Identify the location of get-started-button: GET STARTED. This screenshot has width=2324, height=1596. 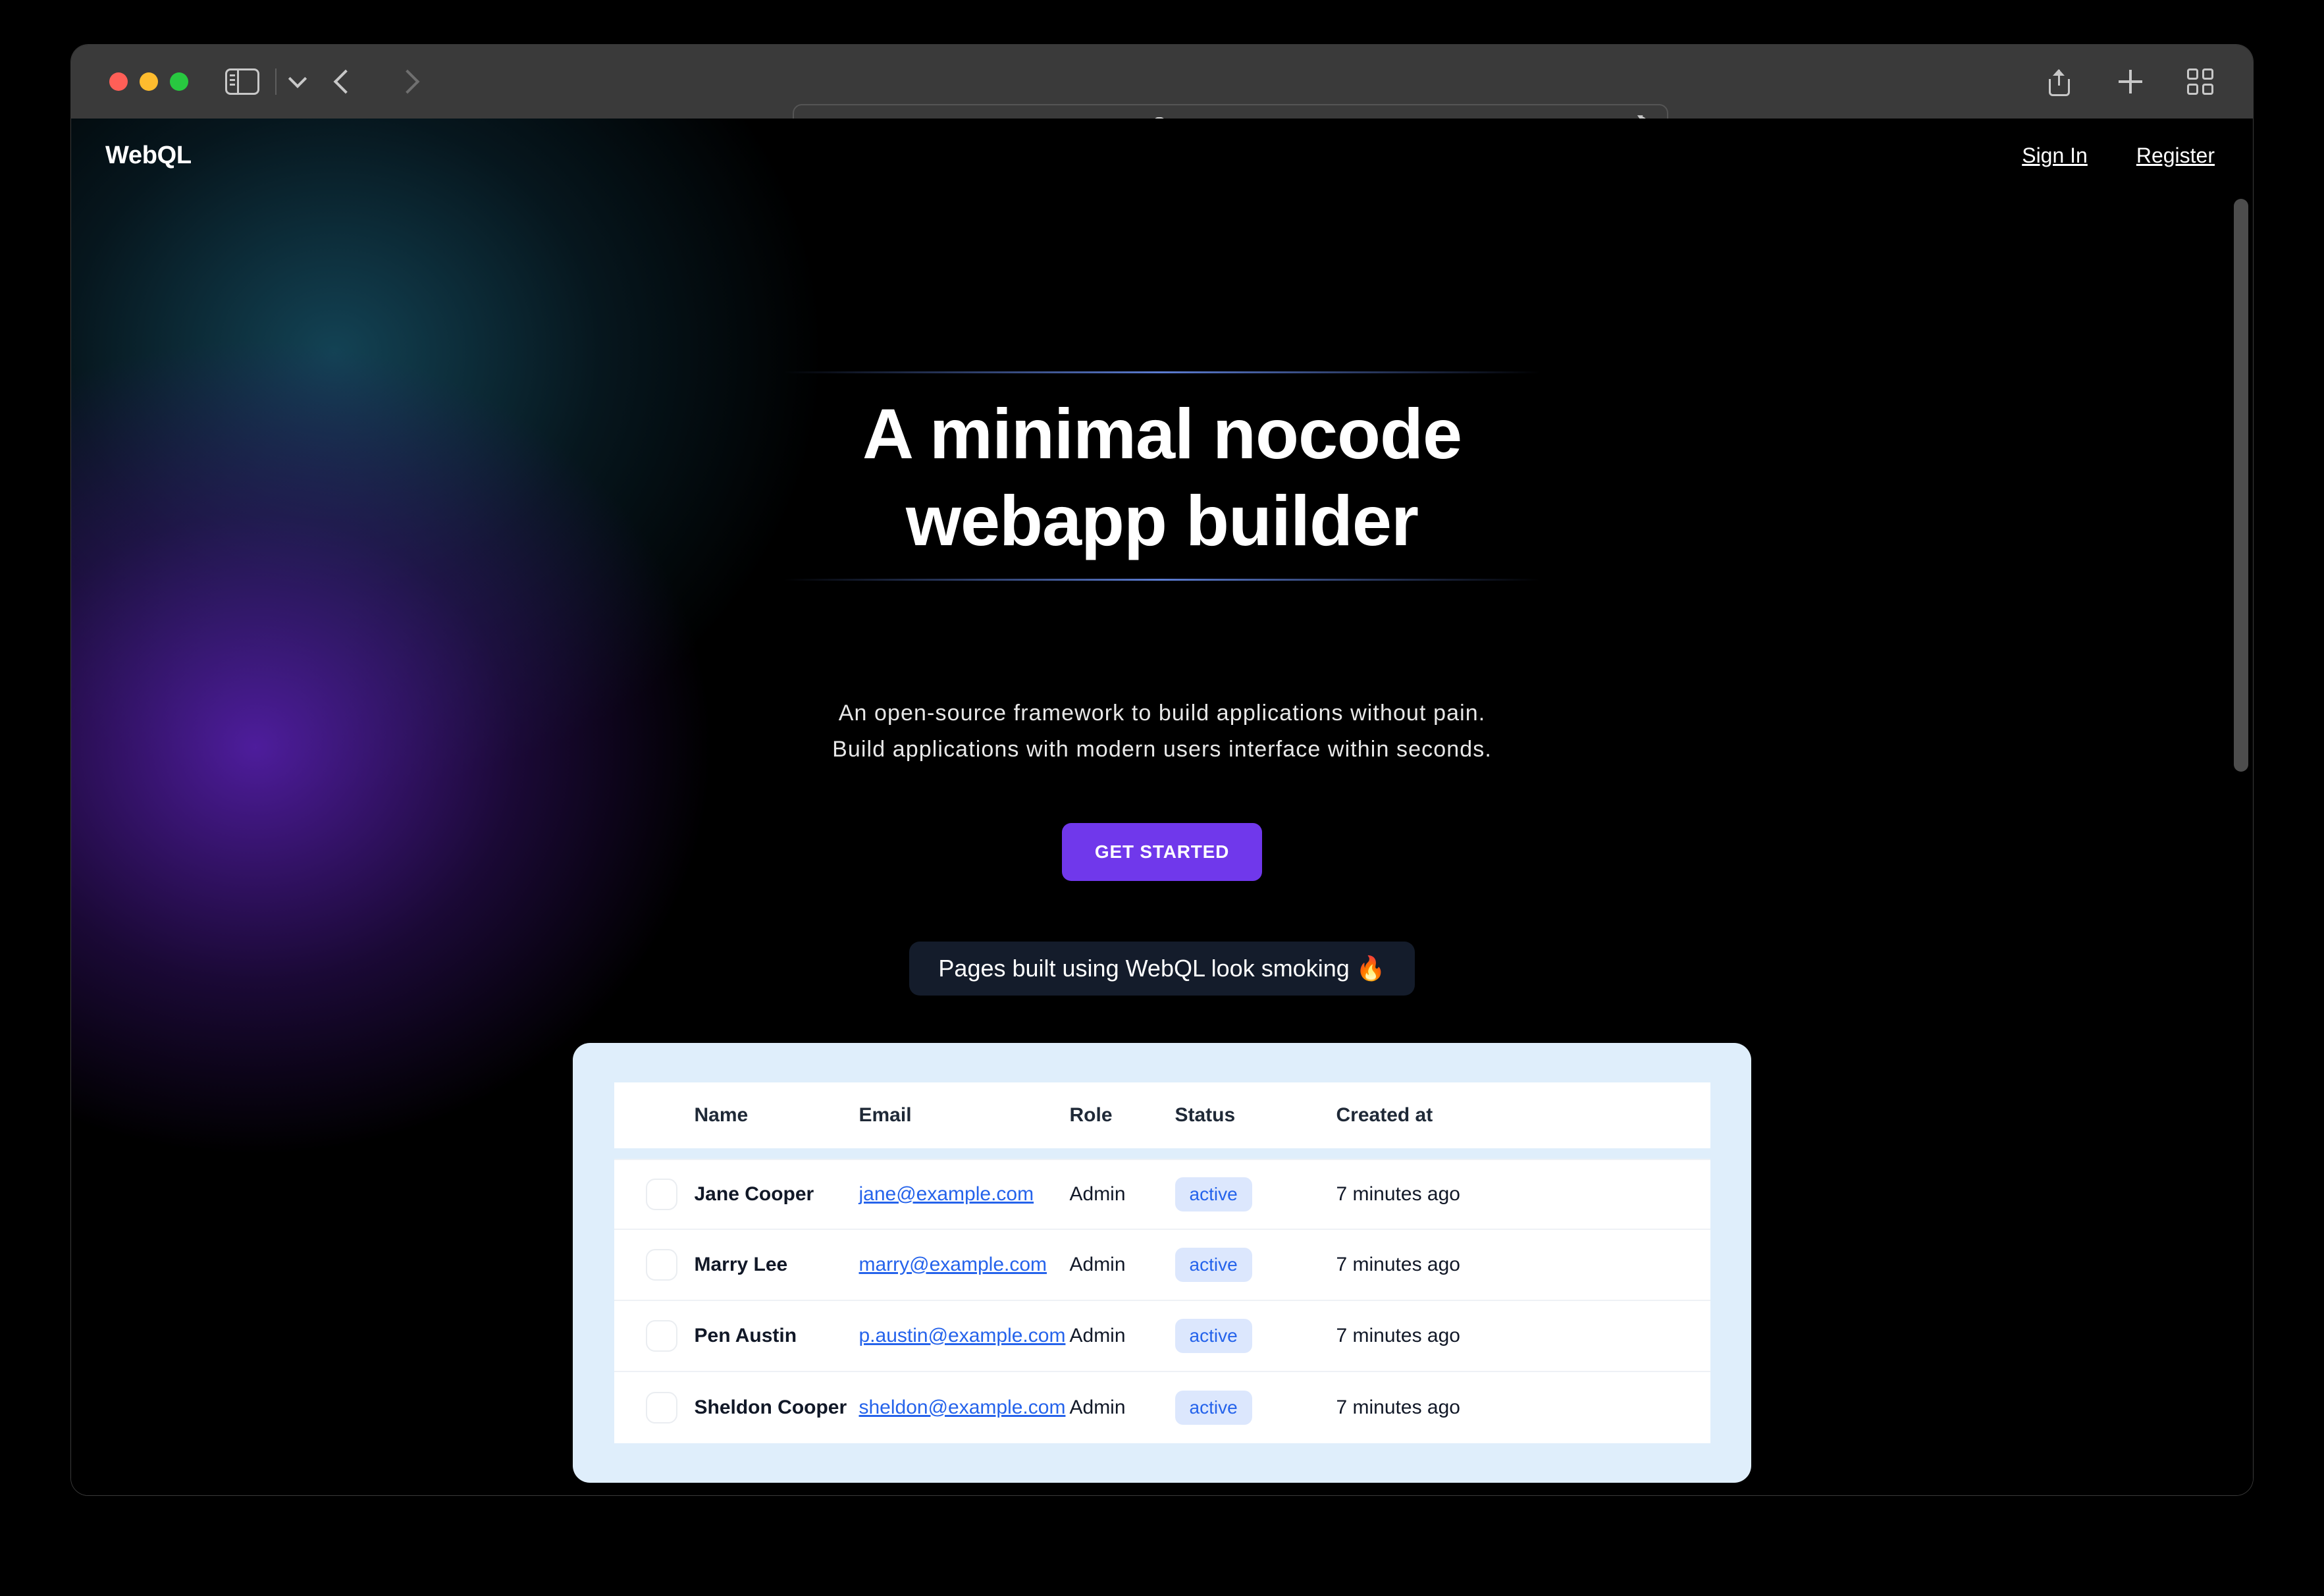
(1162, 851).